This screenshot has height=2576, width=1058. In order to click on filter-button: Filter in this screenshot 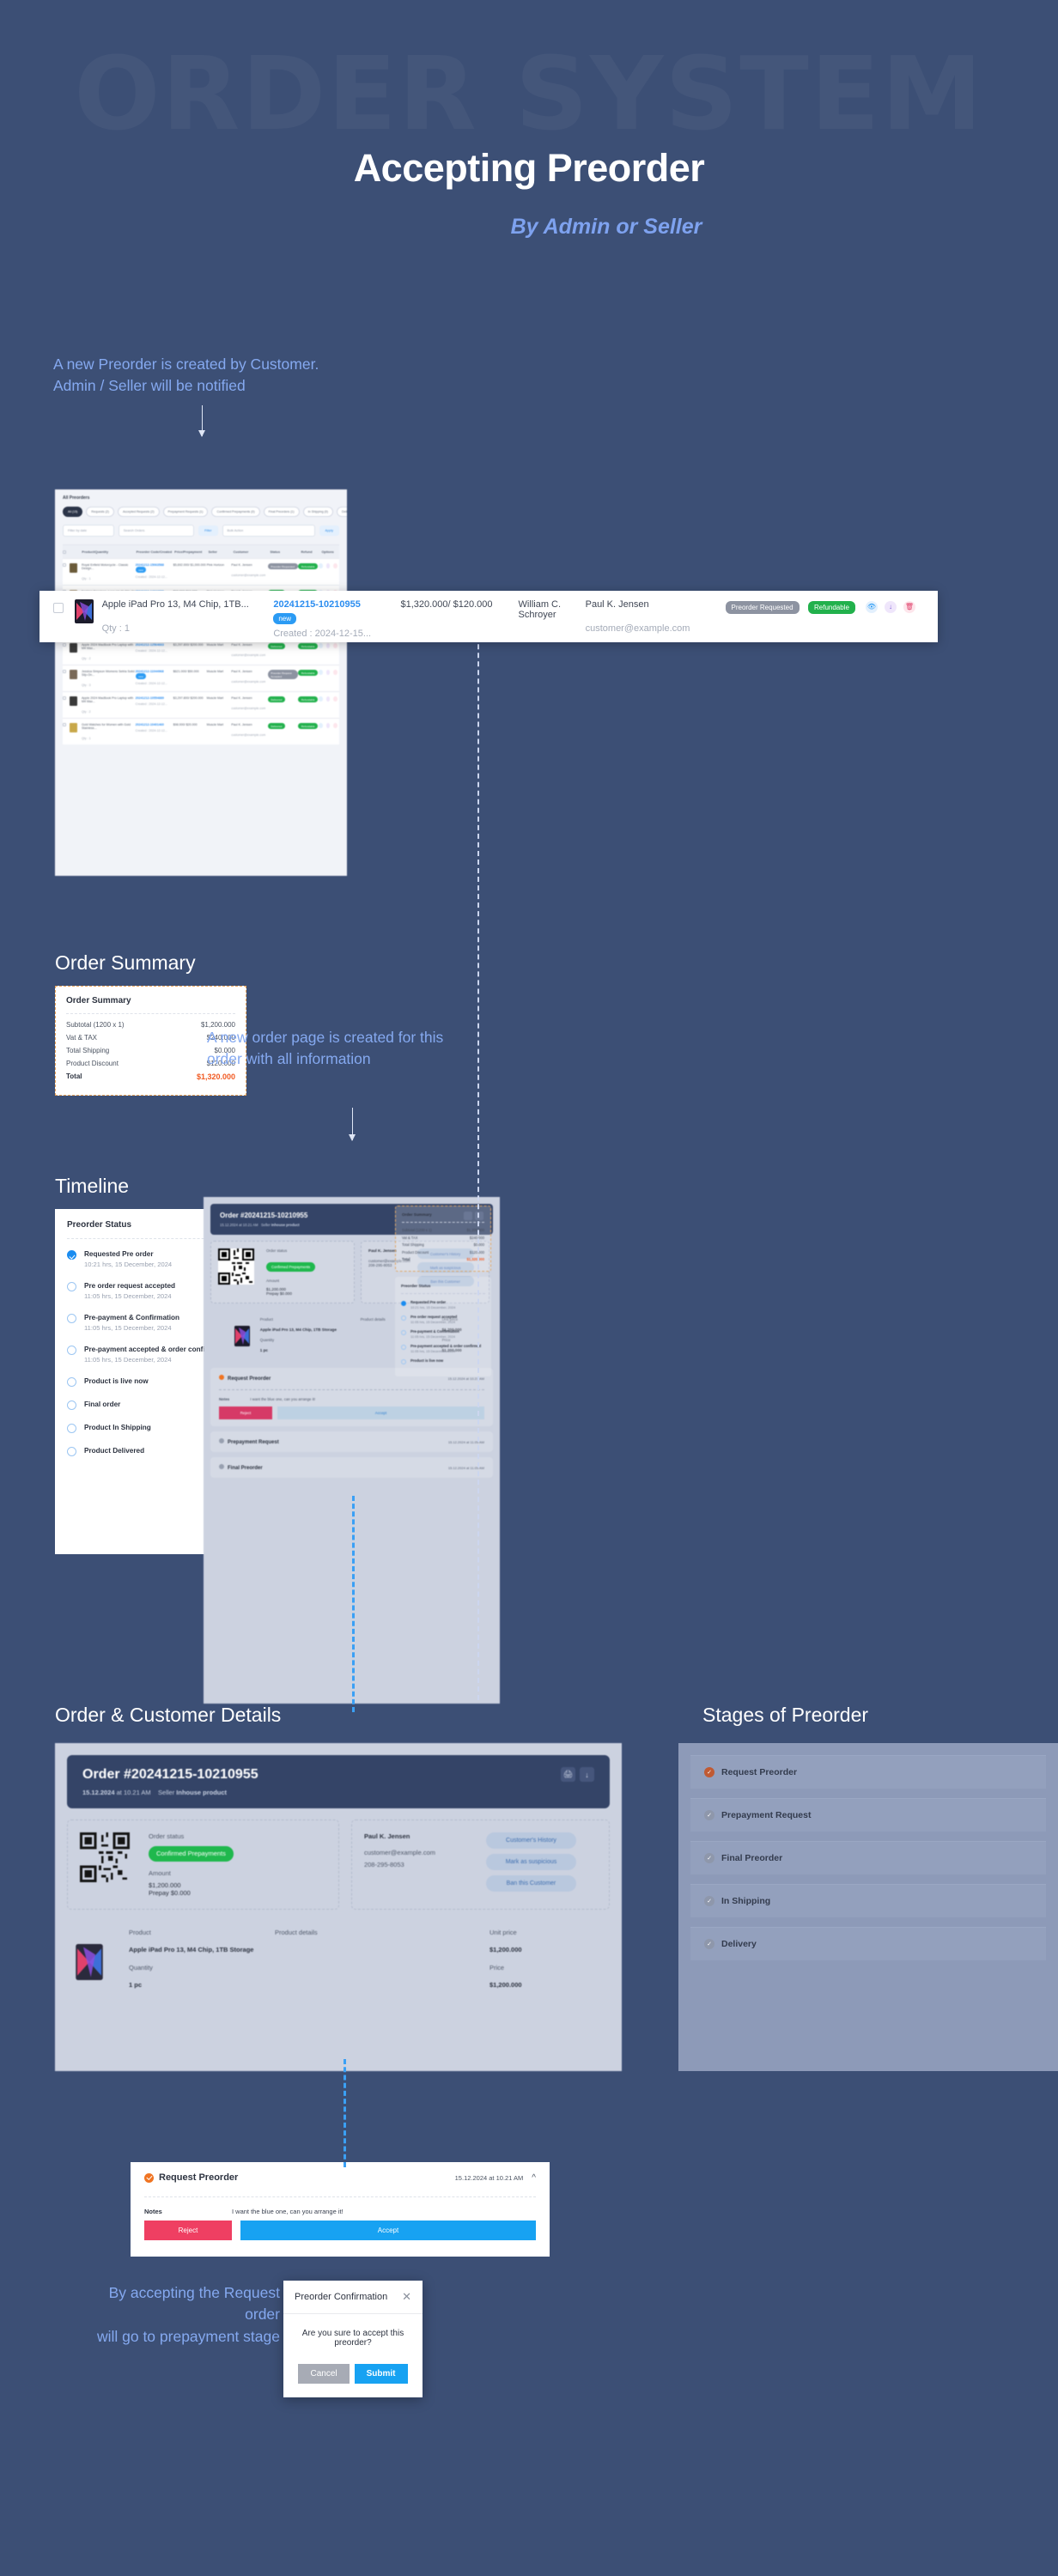, I will do `click(208, 531)`.